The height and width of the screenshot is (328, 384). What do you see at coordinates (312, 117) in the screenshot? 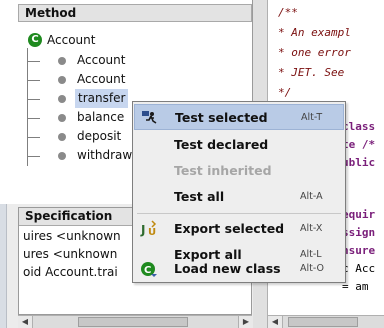
I see `menu-item-shortcut: Alt-T` at bounding box center [312, 117].